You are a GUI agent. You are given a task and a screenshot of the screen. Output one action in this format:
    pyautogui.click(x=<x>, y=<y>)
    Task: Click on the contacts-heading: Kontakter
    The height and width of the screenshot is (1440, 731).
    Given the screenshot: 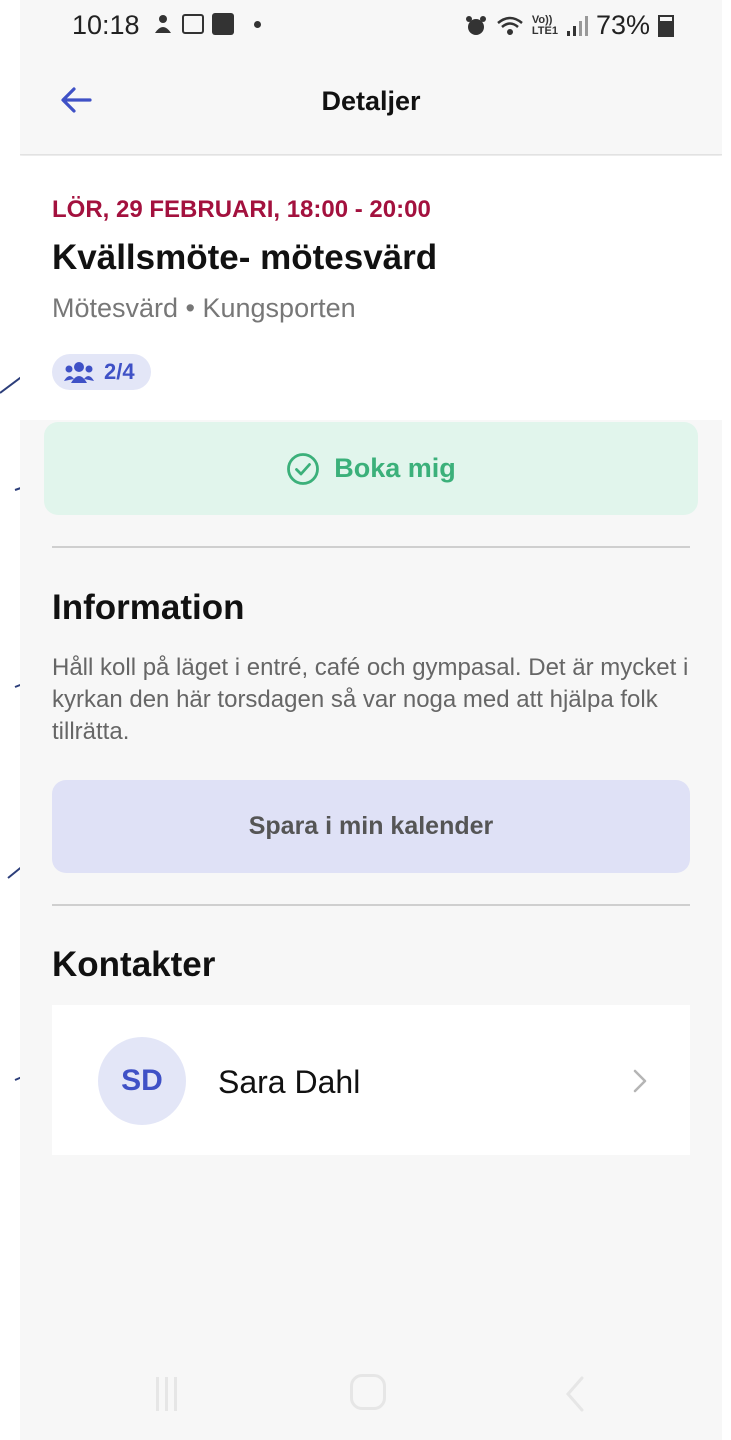 What is the action you would take?
    pyautogui.click(x=134, y=964)
    